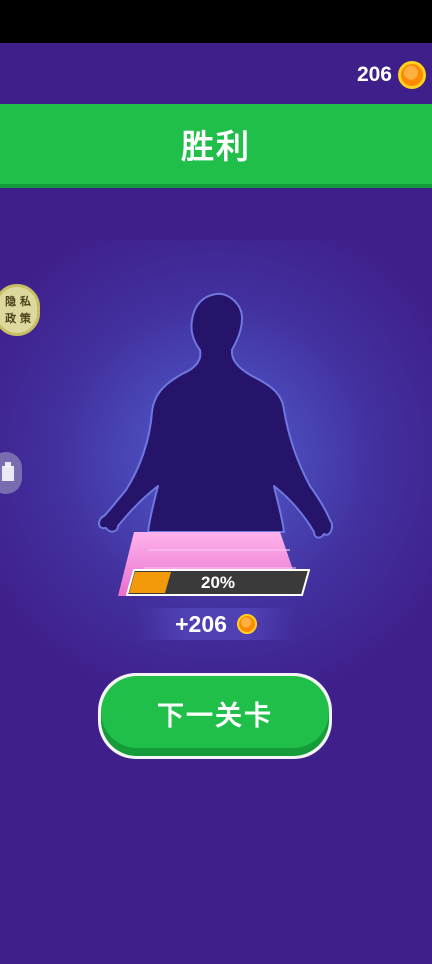 This screenshot has width=432, height=964. I want to click on progress-bar: 20%, so click(218, 582).